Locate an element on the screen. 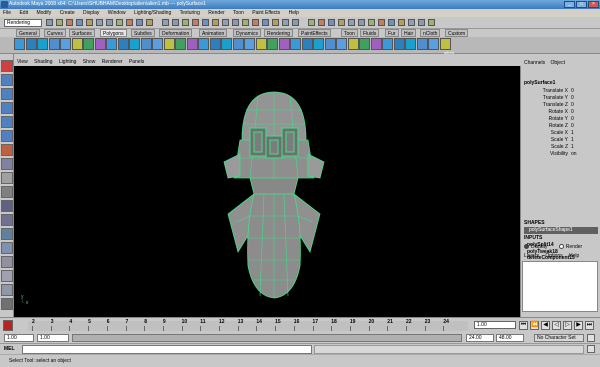 This screenshot has width=600, height=367. script-editor-icon is located at coordinates (591, 349).